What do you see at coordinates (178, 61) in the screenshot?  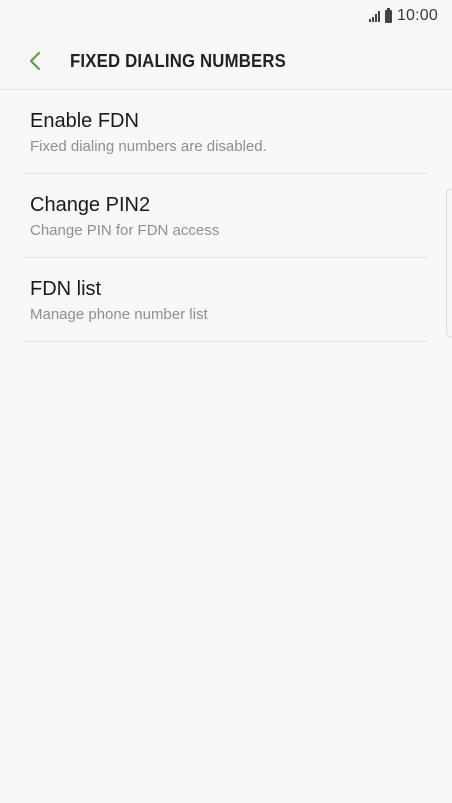 I see `page-title: FIXED DIALING NUMBERS` at bounding box center [178, 61].